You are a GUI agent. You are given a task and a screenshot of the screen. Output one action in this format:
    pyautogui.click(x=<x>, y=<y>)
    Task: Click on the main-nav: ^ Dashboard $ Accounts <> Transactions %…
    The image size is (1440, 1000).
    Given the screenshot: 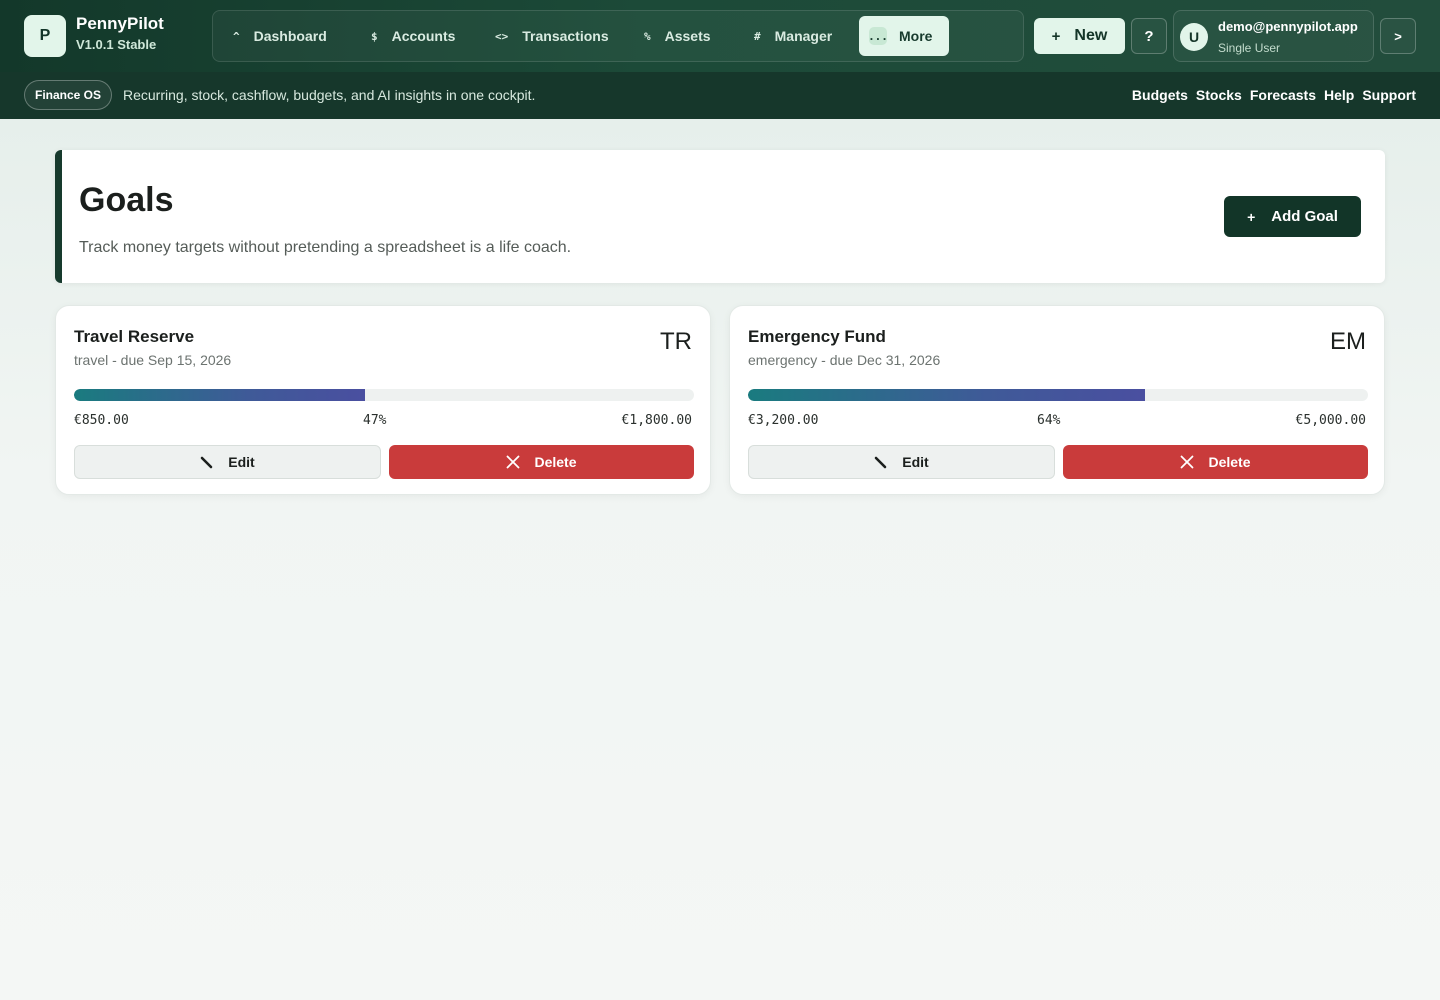 What is the action you would take?
    pyautogui.click(x=618, y=36)
    